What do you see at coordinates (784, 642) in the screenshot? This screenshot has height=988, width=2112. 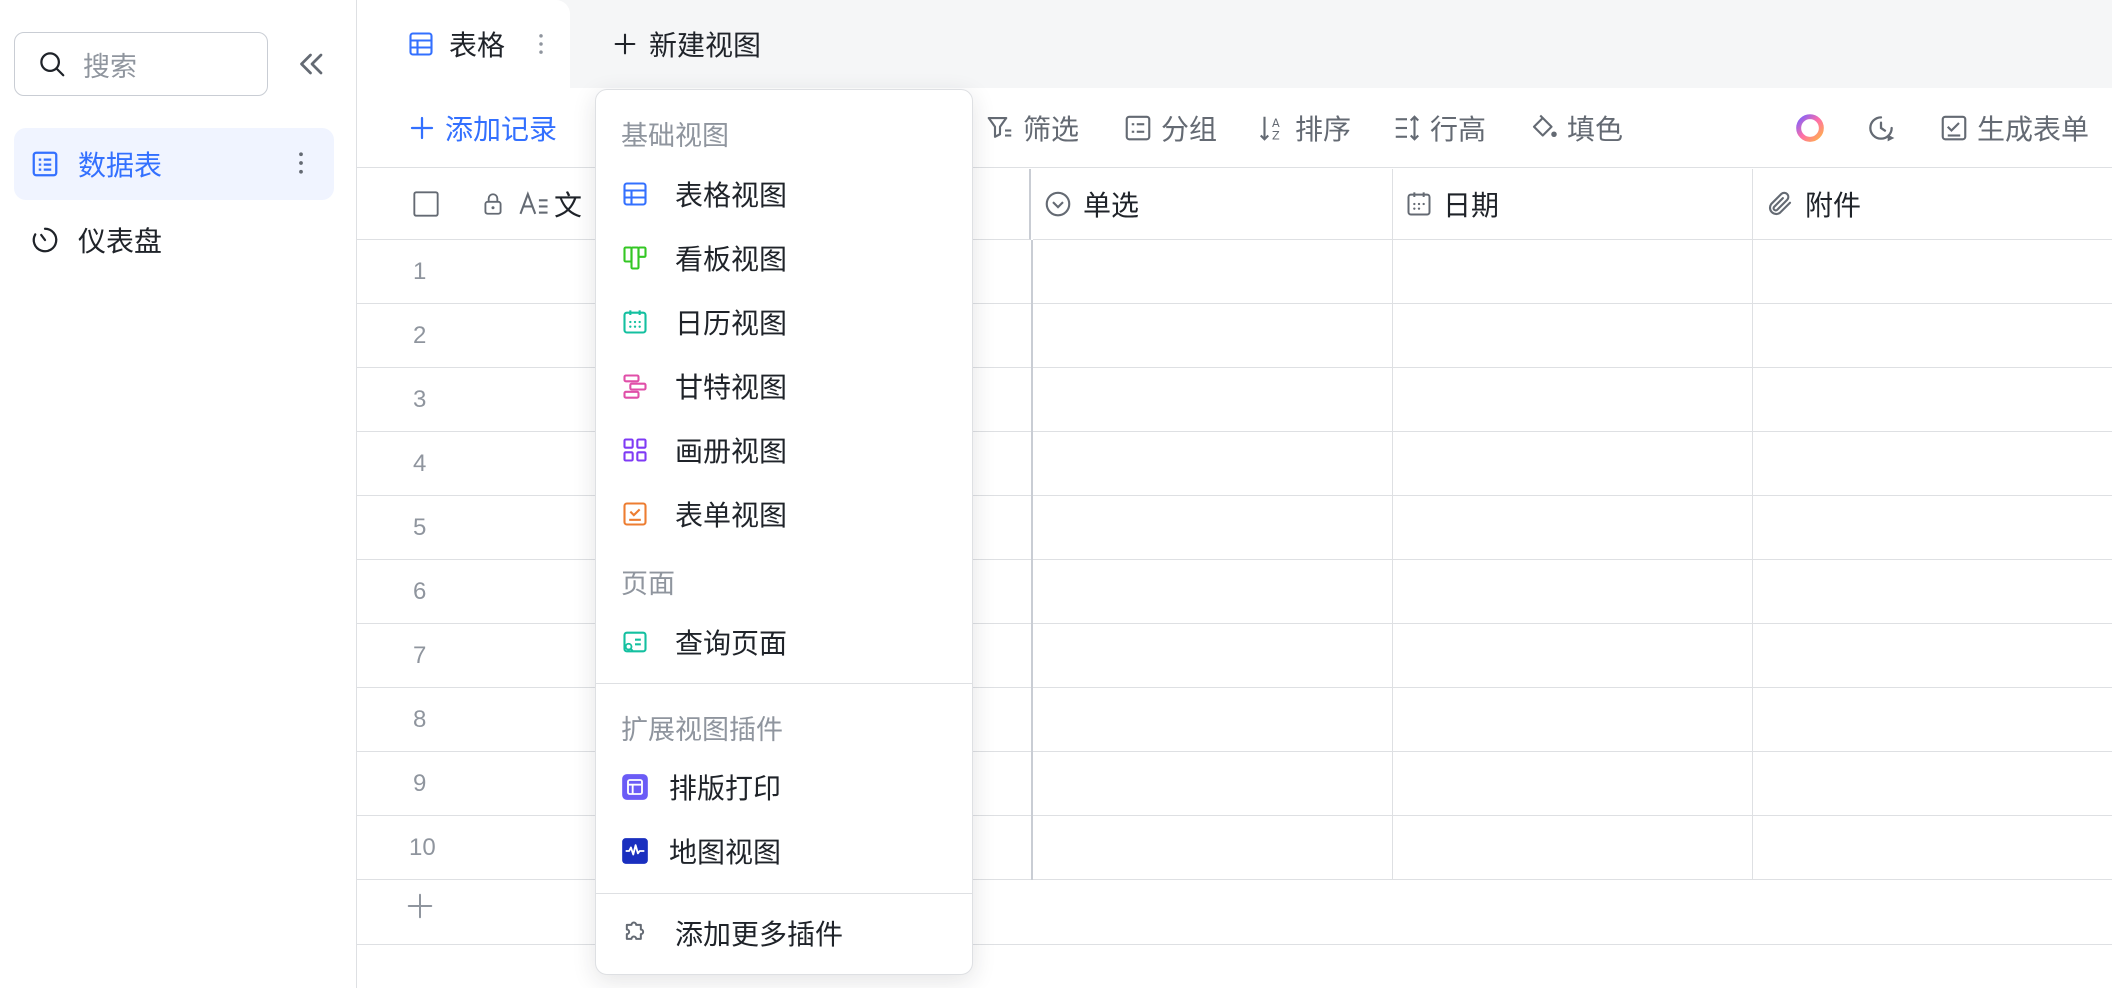 I see `menu-item-query-page: 查询页面` at bounding box center [784, 642].